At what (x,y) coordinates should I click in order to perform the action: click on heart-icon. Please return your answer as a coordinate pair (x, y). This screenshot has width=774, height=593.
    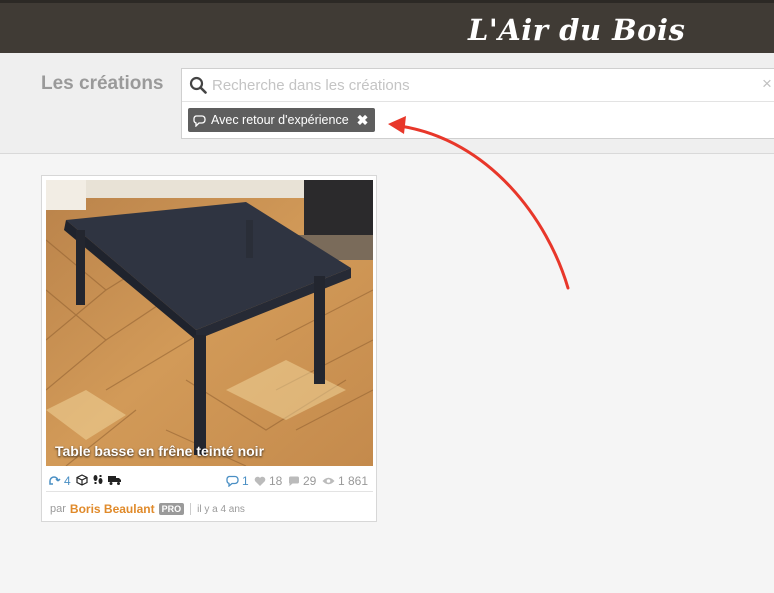
    Looking at the image, I should click on (260, 481).